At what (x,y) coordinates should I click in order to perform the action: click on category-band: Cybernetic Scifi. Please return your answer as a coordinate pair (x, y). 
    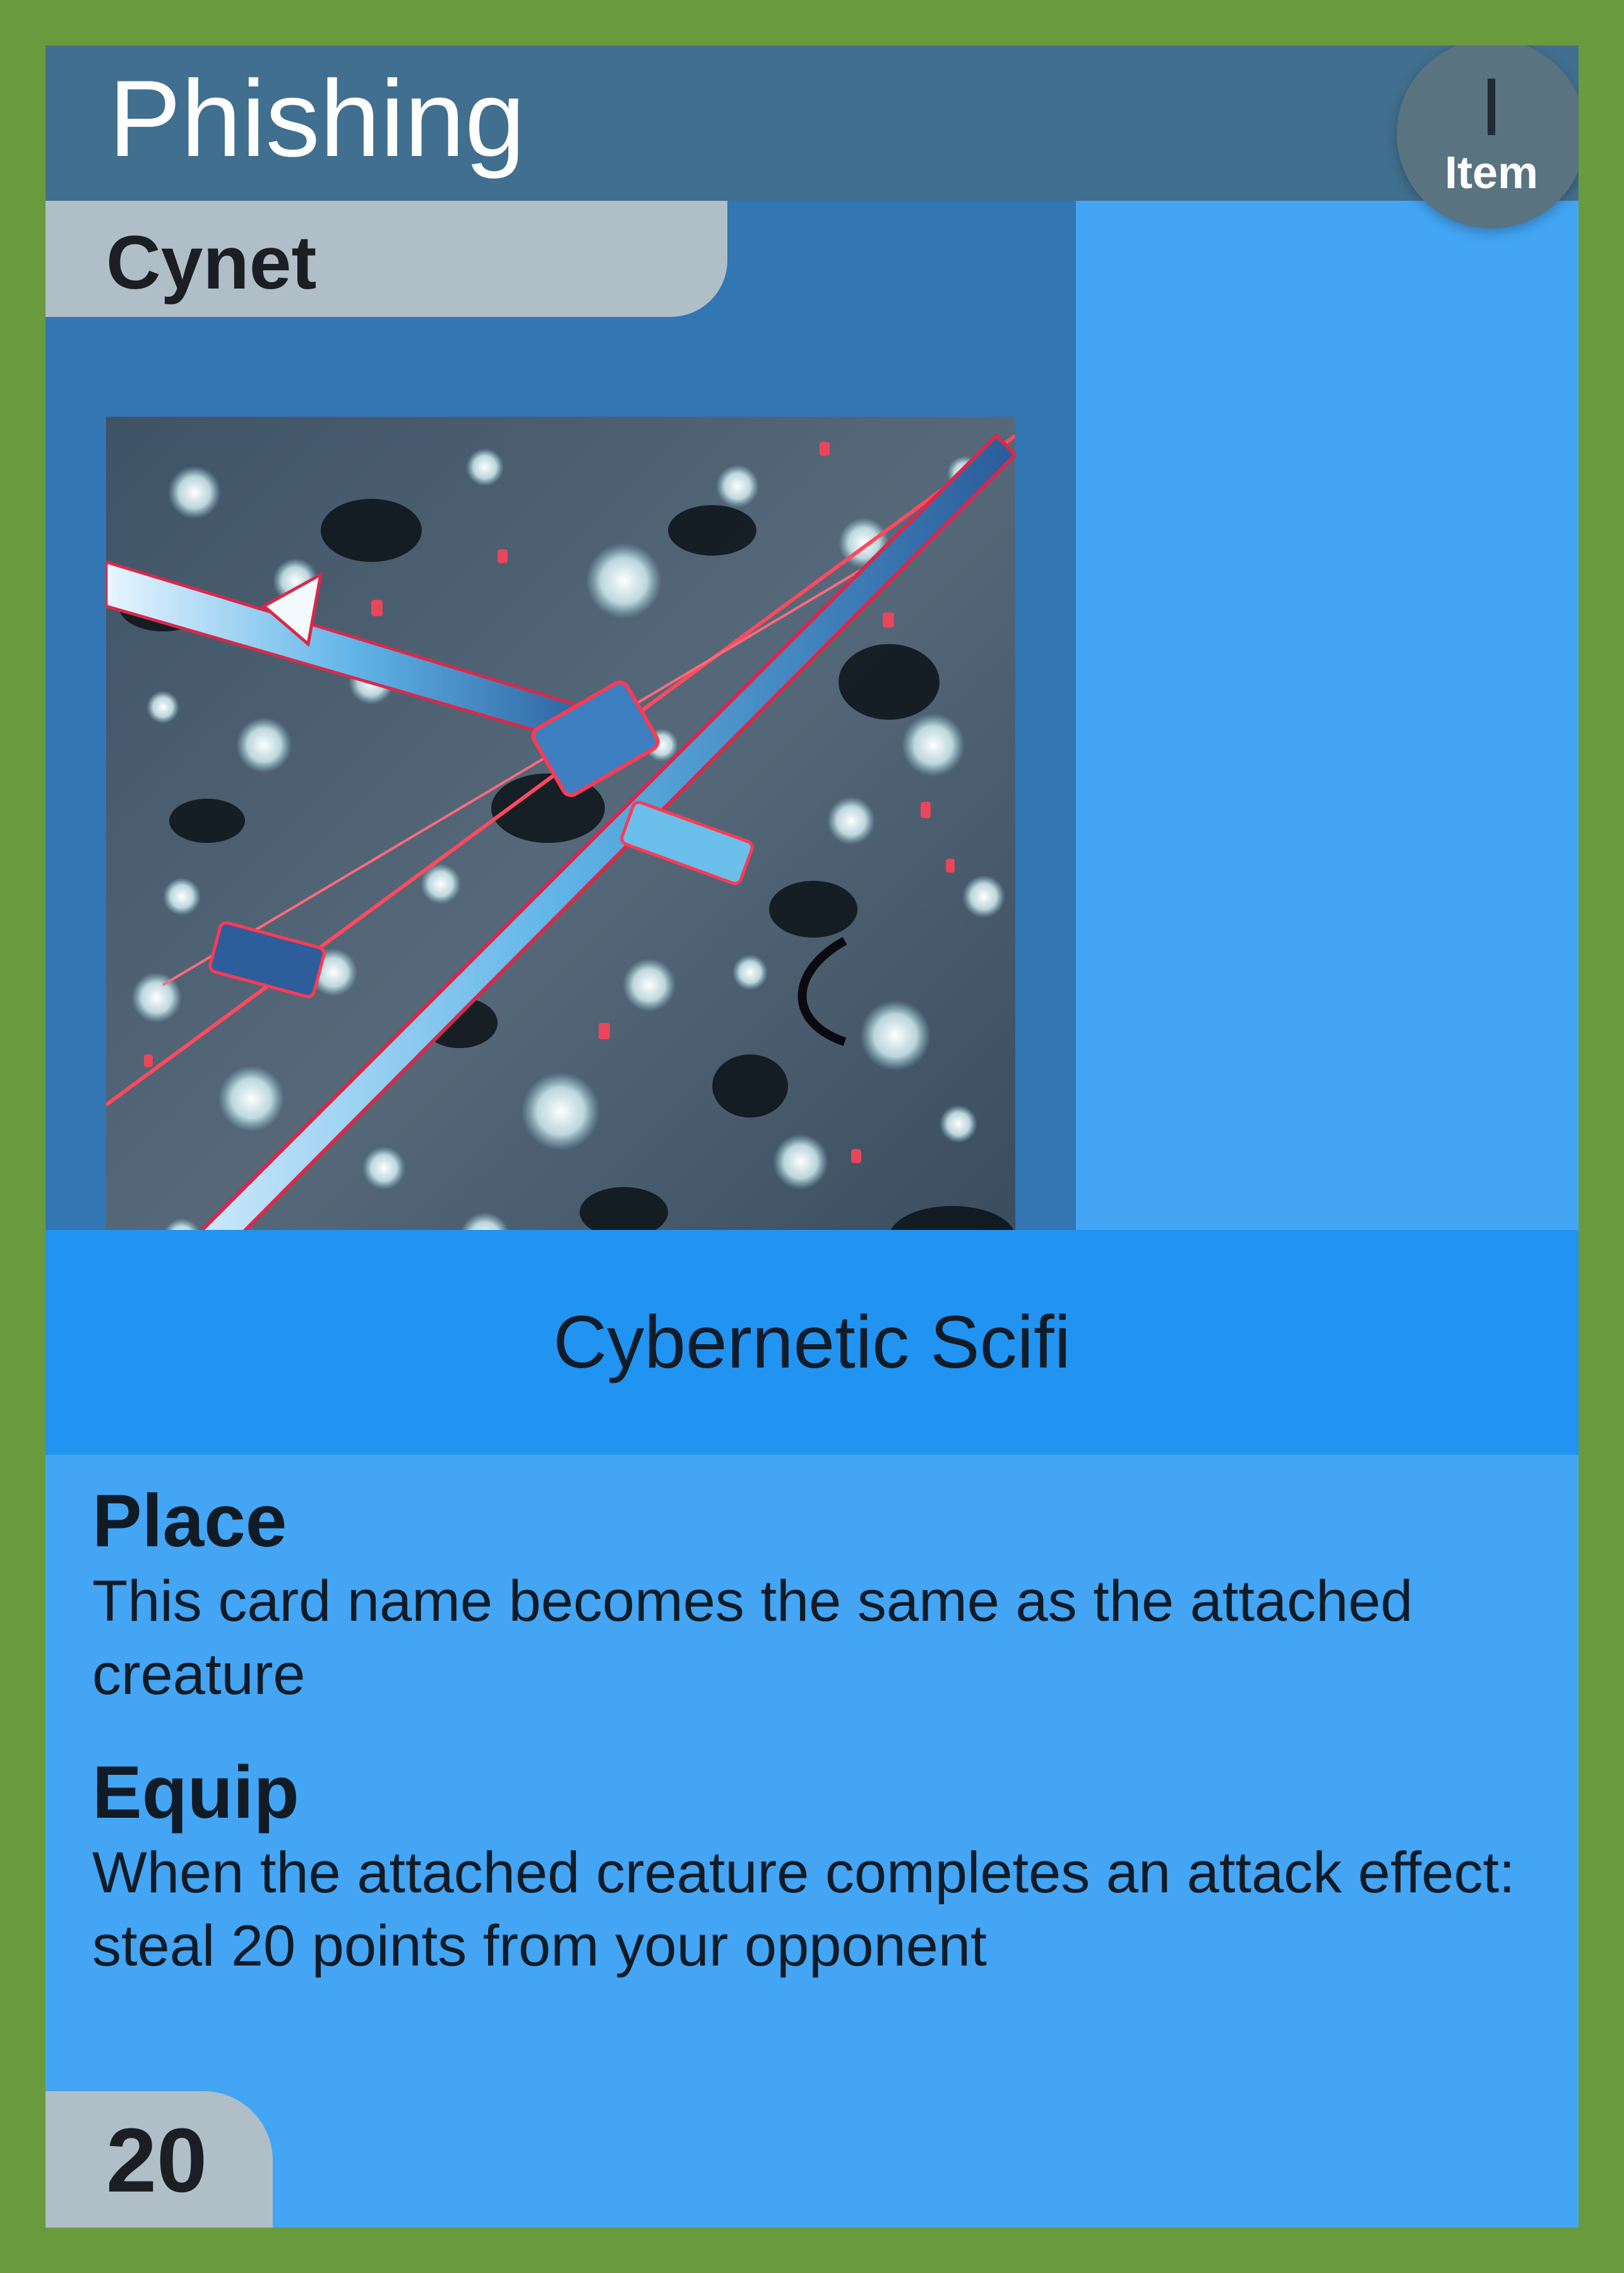
    Looking at the image, I should click on (812, 1342).